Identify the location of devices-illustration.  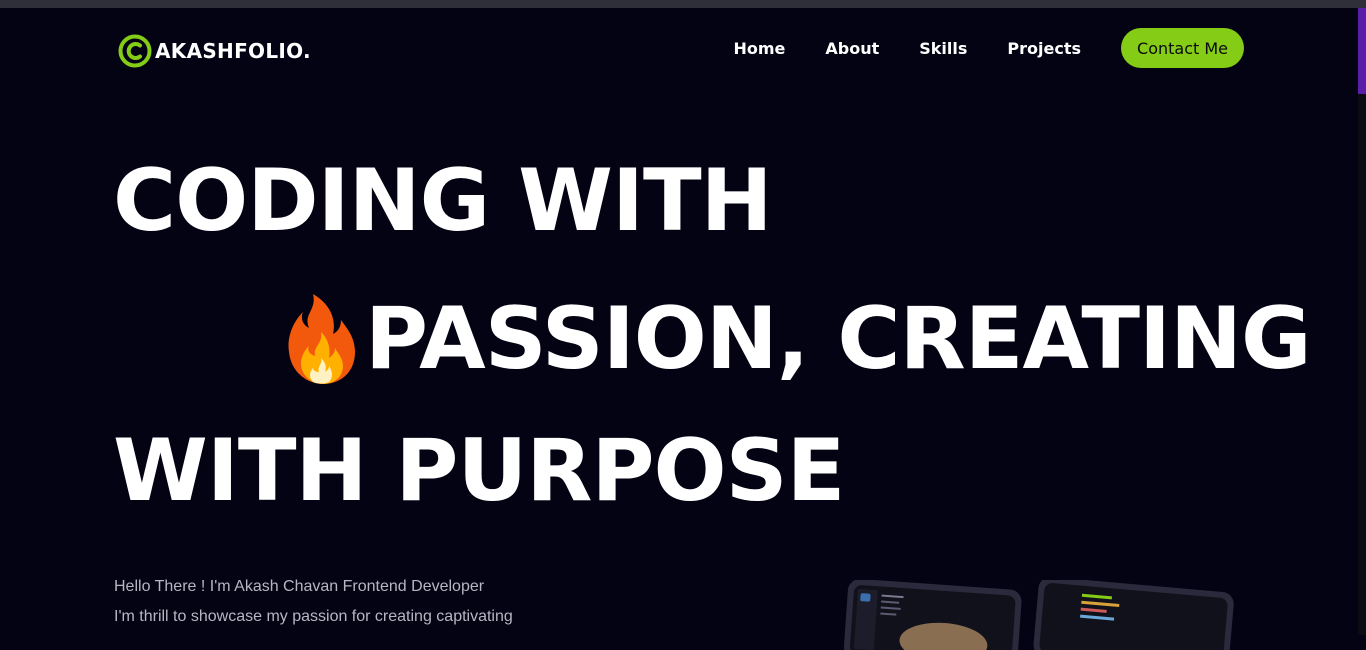
(1038, 615).